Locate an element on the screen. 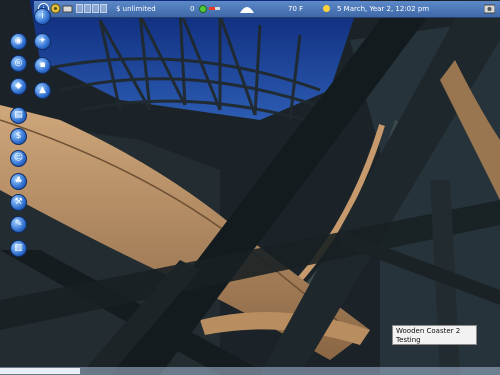 The image size is (500, 375). park-button: ♣ is located at coordinates (18, 181).